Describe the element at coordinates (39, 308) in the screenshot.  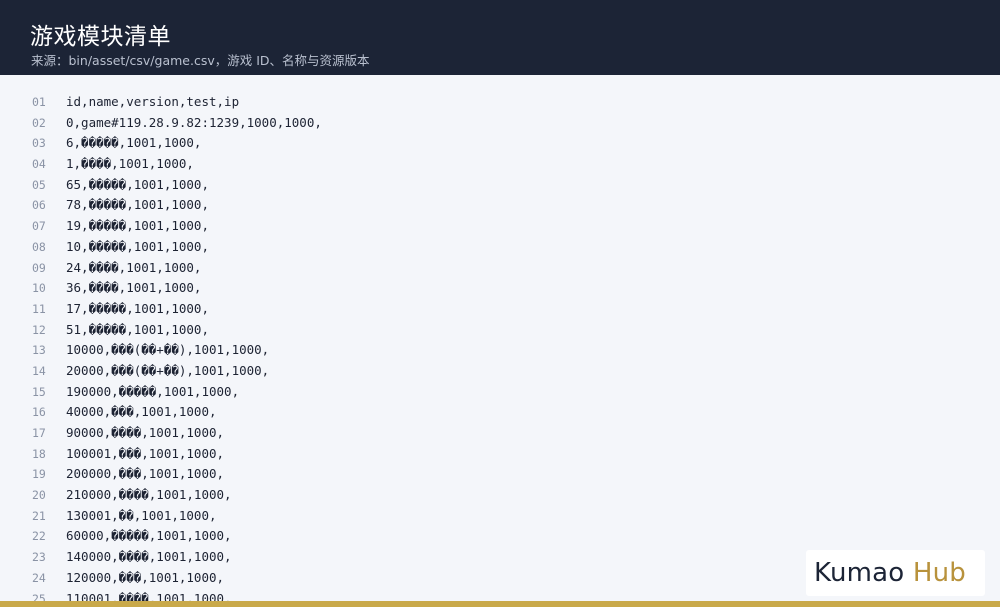
I see `line-number: 11` at that location.